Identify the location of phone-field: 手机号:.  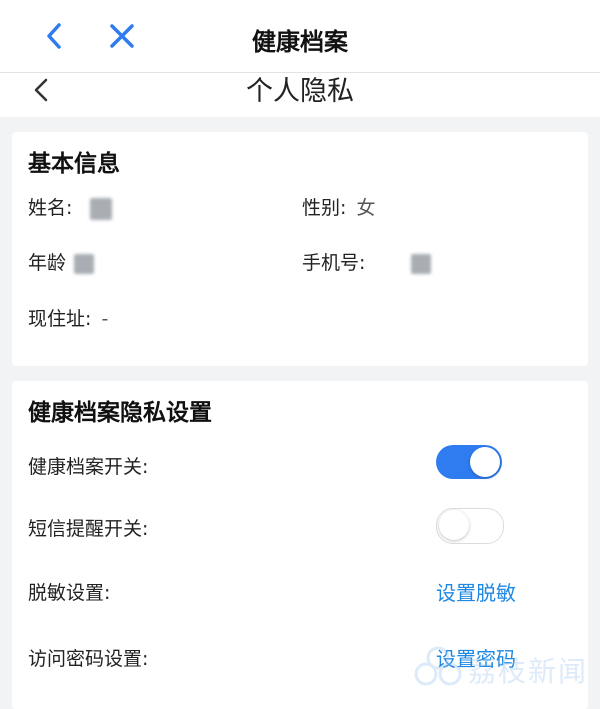
(367, 261).